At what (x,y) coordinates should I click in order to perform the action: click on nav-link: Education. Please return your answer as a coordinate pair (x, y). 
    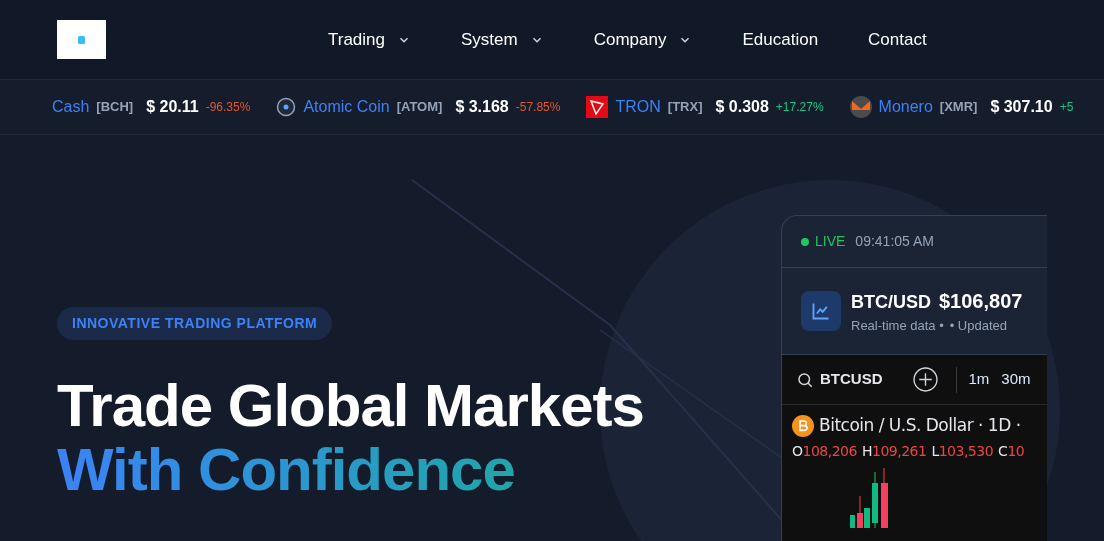
    Looking at the image, I should click on (780, 39).